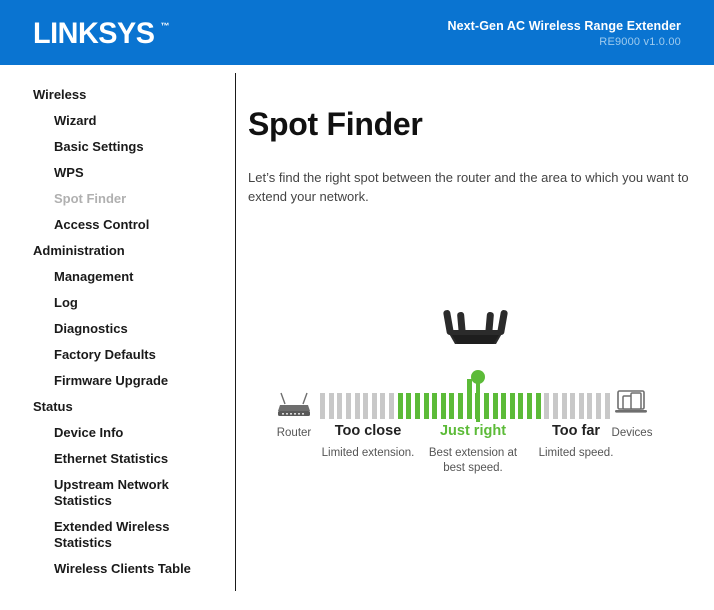  I want to click on logo-wordmark: LINKSYS, so click(94, 33).